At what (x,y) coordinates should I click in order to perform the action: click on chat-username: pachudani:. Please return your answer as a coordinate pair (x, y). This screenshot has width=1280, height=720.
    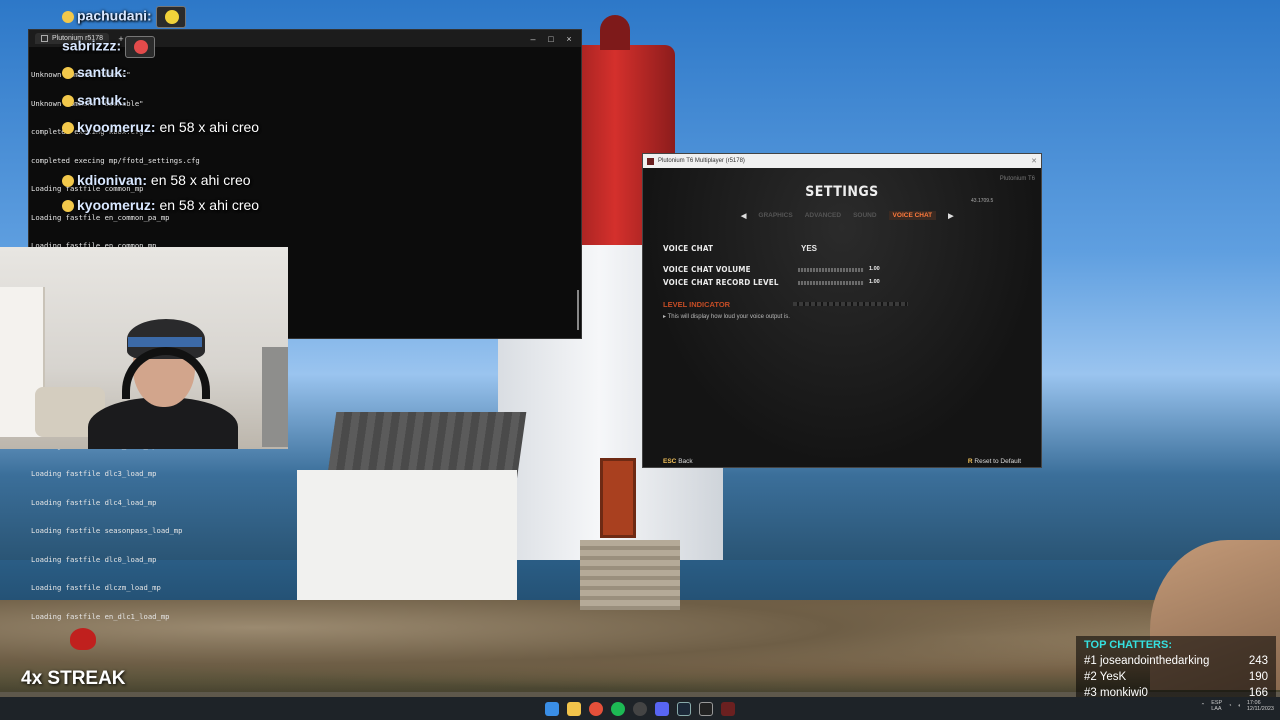
    Looking at the image, I should click on (114, 16).